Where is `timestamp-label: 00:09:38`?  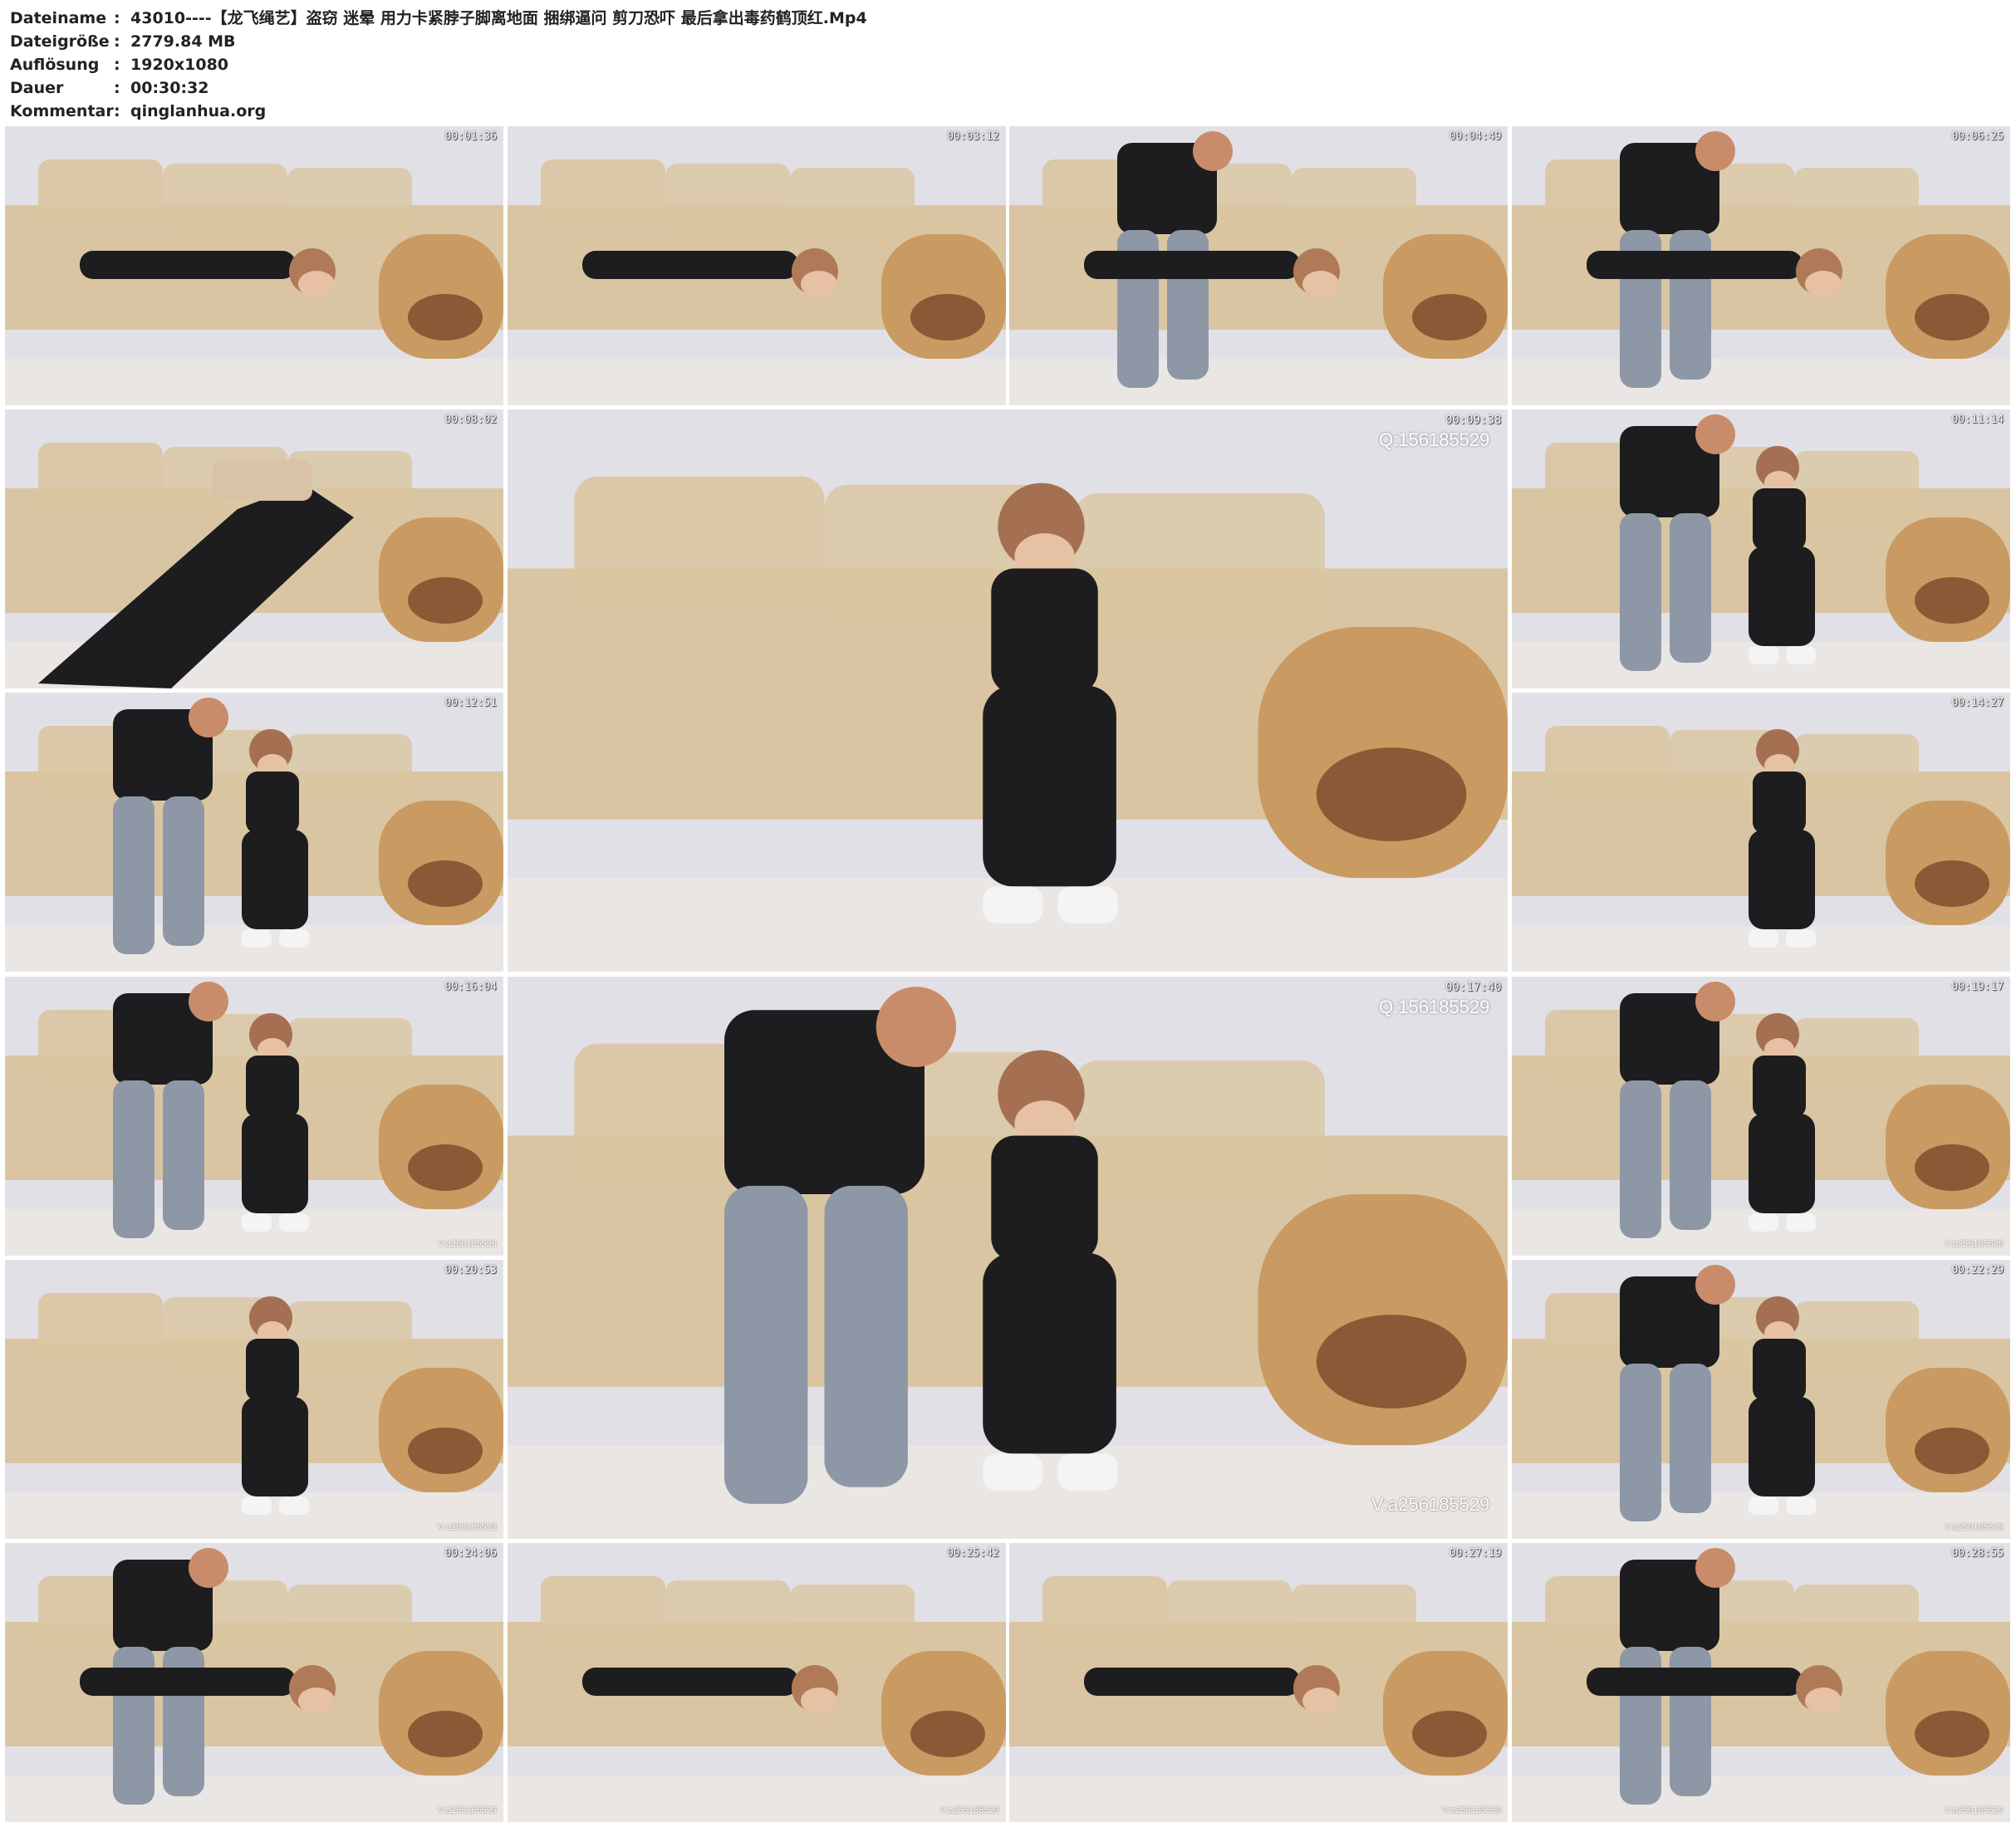 timestamp-label: 00:09:38 is located at coordinates (1473, 421).